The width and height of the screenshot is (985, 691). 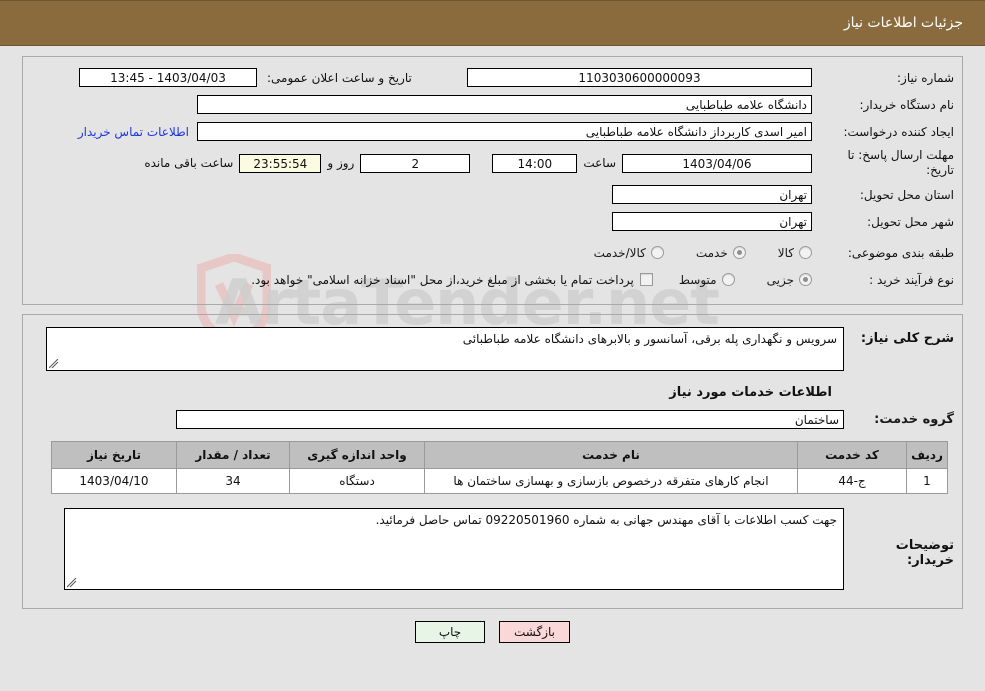 I want to click on print-button: چاپ, so click(x=450, y=632).